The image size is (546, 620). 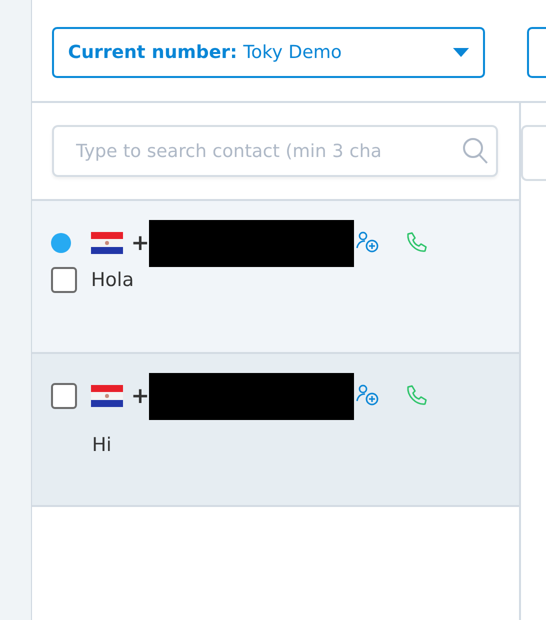 What do you see at coordinates (268, 52) in the screenshot?
I see `number-dropdown: Current number: Toky Demo` at bounding box center [268, 52].